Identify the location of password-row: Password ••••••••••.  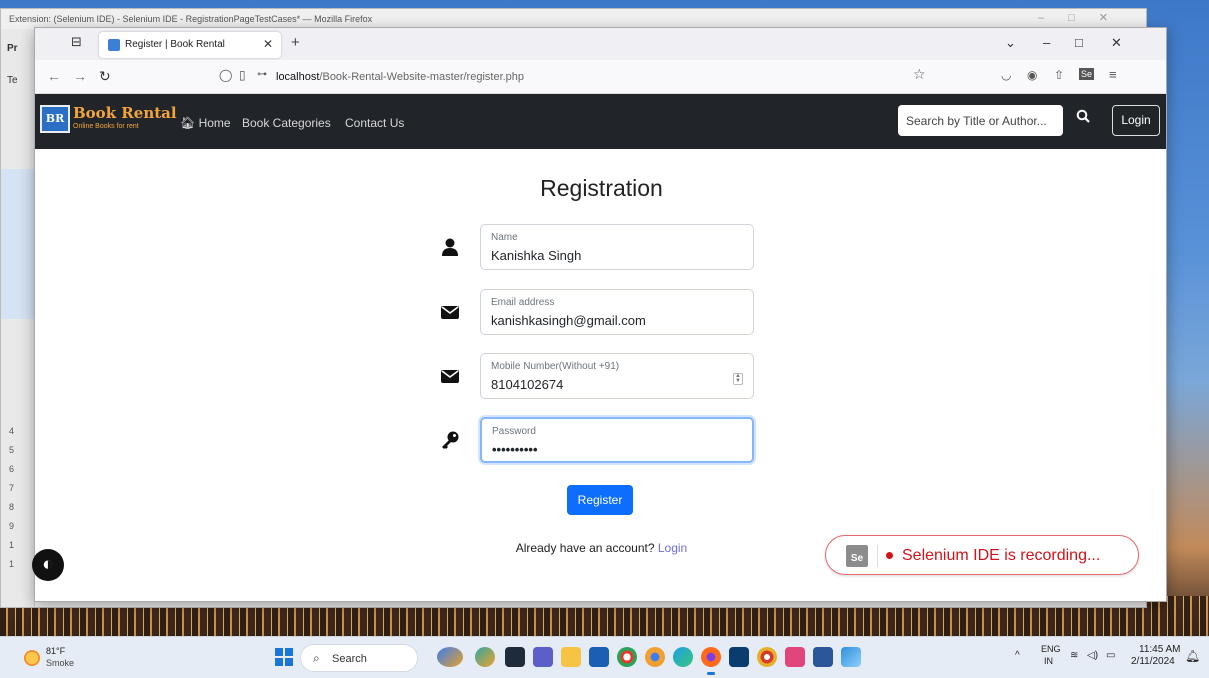
(600, 440).